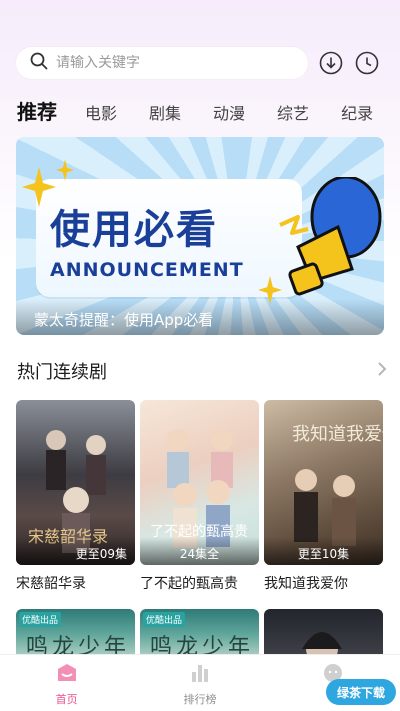 This screenshot has width=400, height=711. Describe the element at coordinates (323, 482) in the screenshot. I see `drama-poster: 我知道我爱你 更至10集` at that location.